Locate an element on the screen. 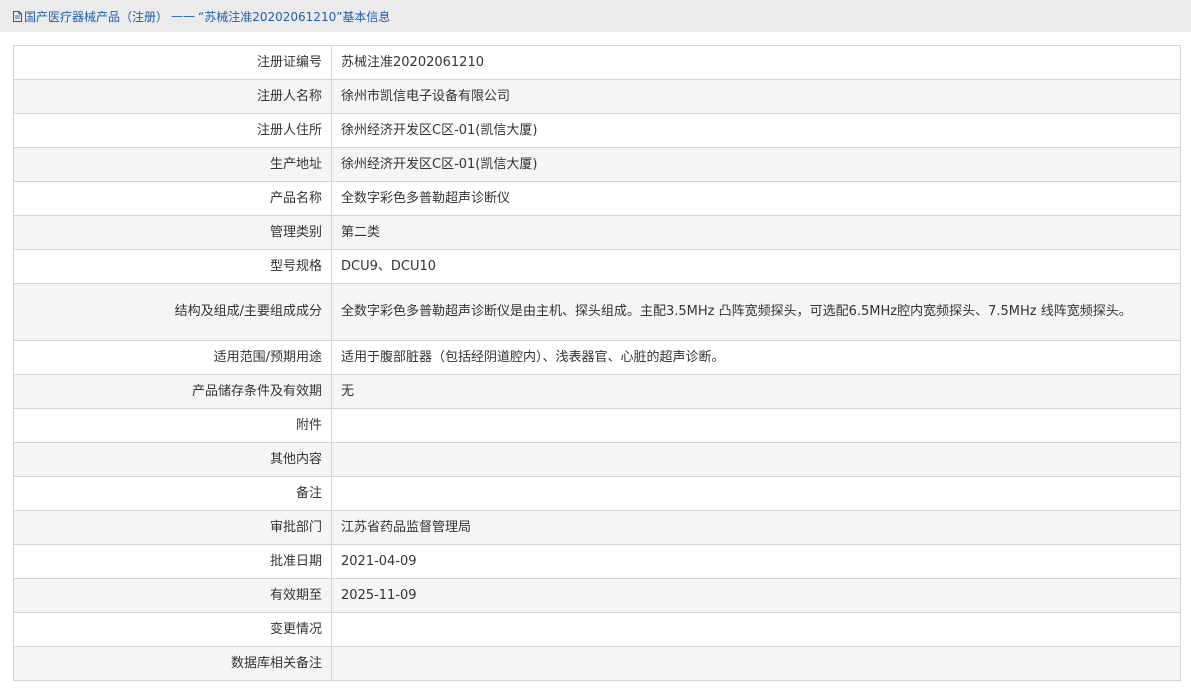  table-row: 其他内容 is located at coordinates (597, 459).